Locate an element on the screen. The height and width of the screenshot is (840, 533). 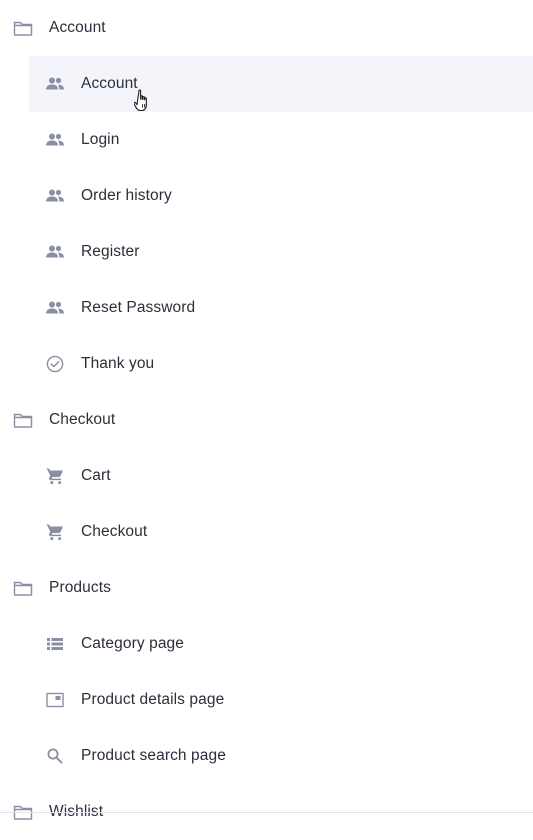
page-label: Register is located at coordinates (110, 251).